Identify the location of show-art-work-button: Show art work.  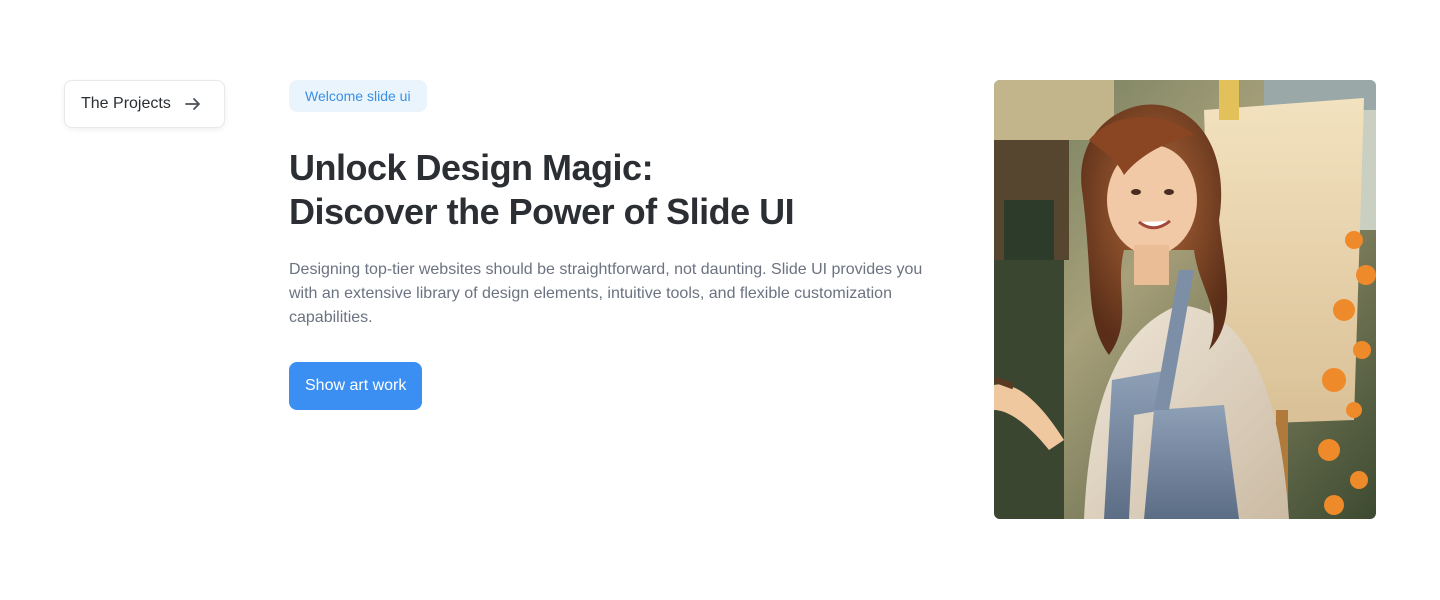
(356, 386).